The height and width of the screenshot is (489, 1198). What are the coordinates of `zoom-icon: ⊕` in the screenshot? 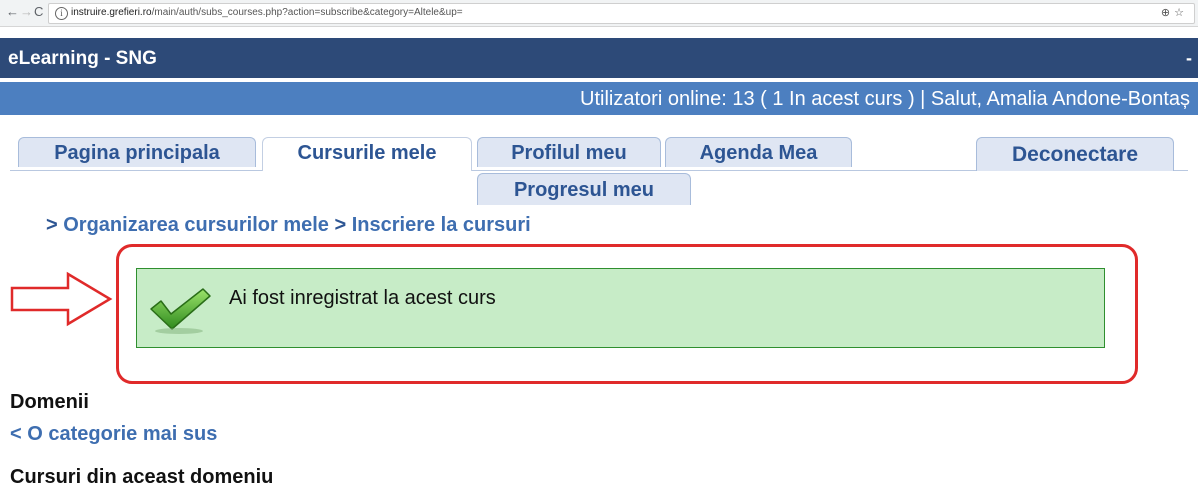 It's located at (1167, 13).